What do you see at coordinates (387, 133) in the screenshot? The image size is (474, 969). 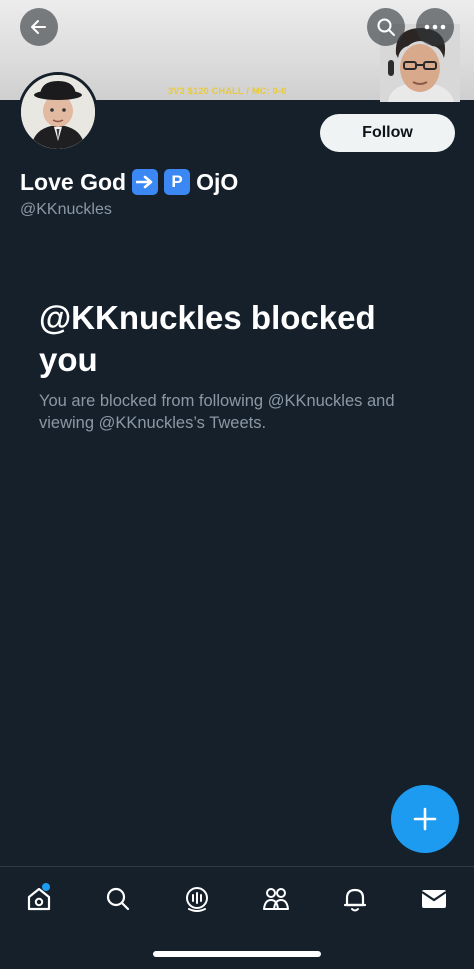 I see `follow-button: Follow` at bounding box center [387, 133].